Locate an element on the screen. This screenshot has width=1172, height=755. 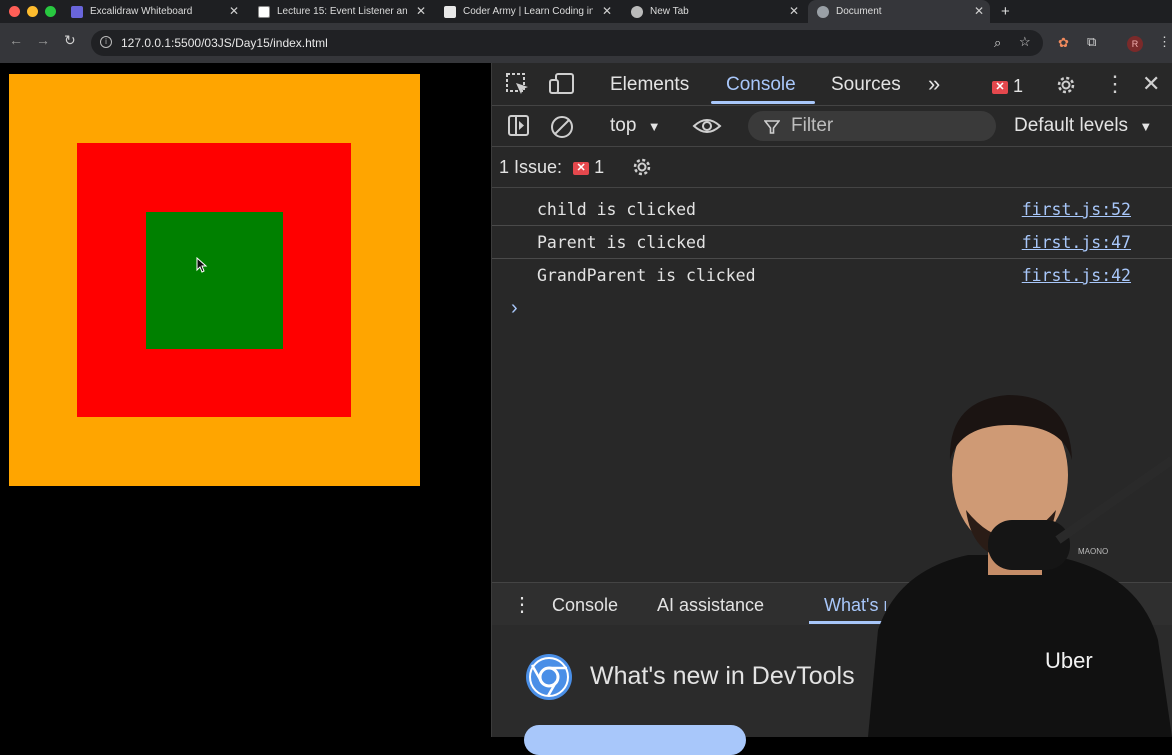
microphone-icon is located at coordinates (1029, 545).